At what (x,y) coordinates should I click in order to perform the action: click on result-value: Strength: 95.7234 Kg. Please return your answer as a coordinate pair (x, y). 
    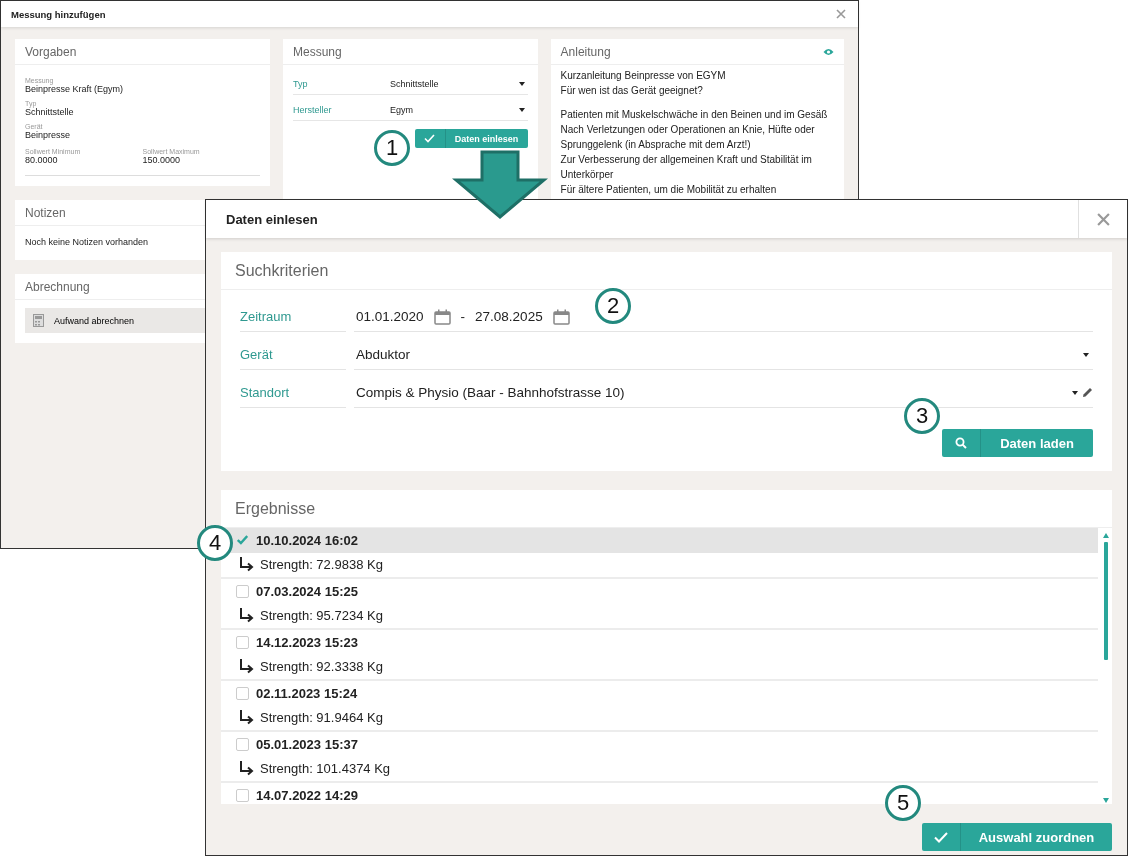
    Looking at the image, I should click on (321, 615).